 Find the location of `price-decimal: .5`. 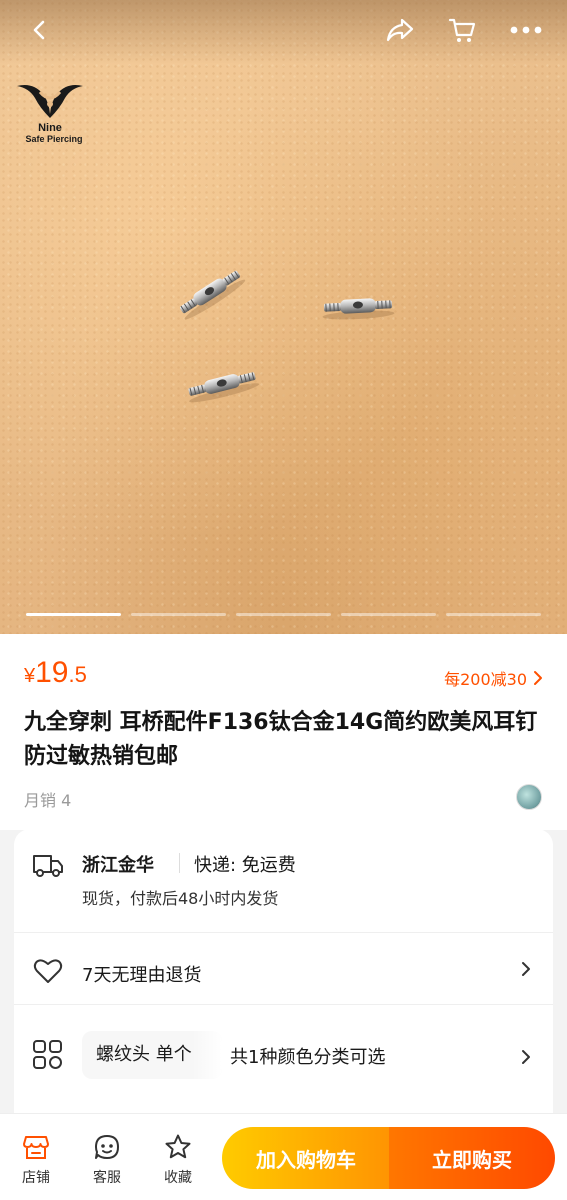

price-decimal: .5 is located at coordinates (77, 674).